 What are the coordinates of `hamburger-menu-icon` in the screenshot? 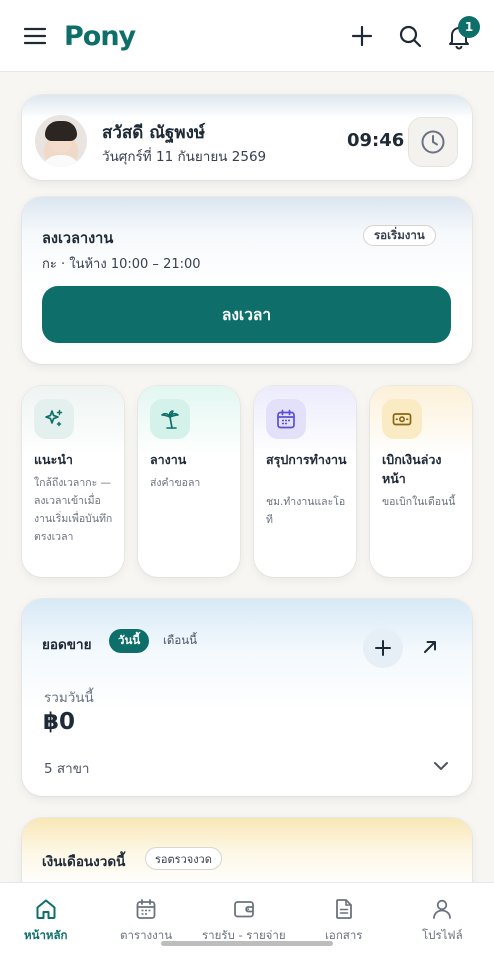 It's located at (35, 36).